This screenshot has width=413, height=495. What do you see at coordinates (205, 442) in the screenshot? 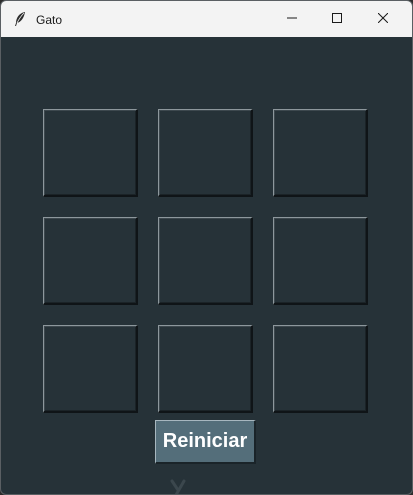
I see `reset-button: Reiniciar` at bounding box center [205, 442].